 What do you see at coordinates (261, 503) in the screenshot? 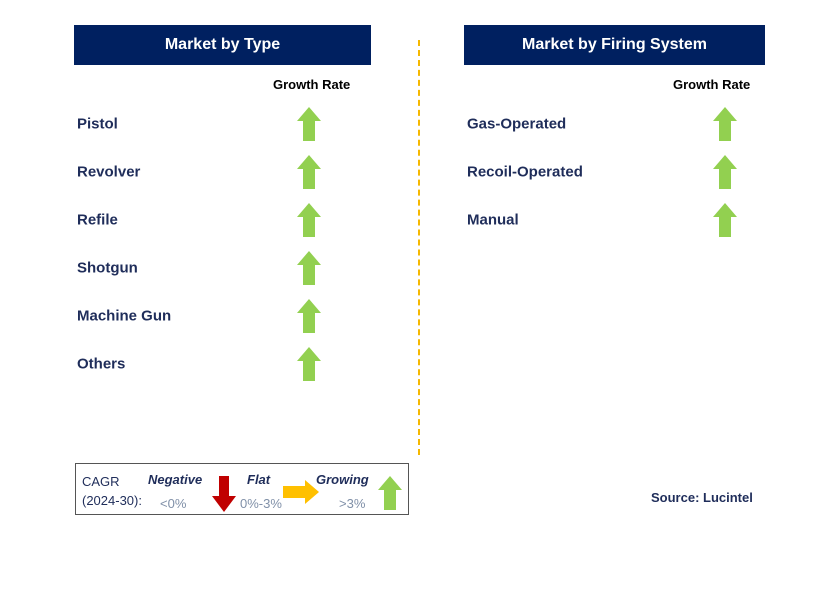
I see `legend-flat-range: 0%-3%` at bounding box center [261, 503].